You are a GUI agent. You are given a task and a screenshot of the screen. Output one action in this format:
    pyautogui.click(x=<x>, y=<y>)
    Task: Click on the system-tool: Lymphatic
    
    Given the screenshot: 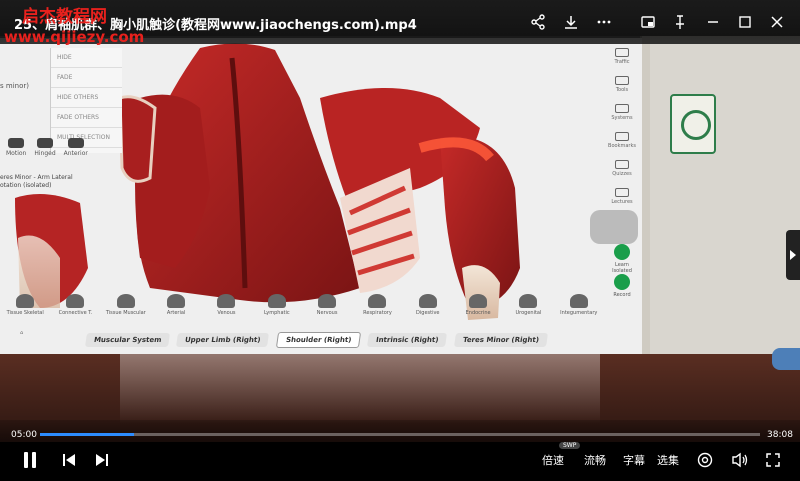 What is the action you would take?
    pyautogui.click(x=277, y=311)
    